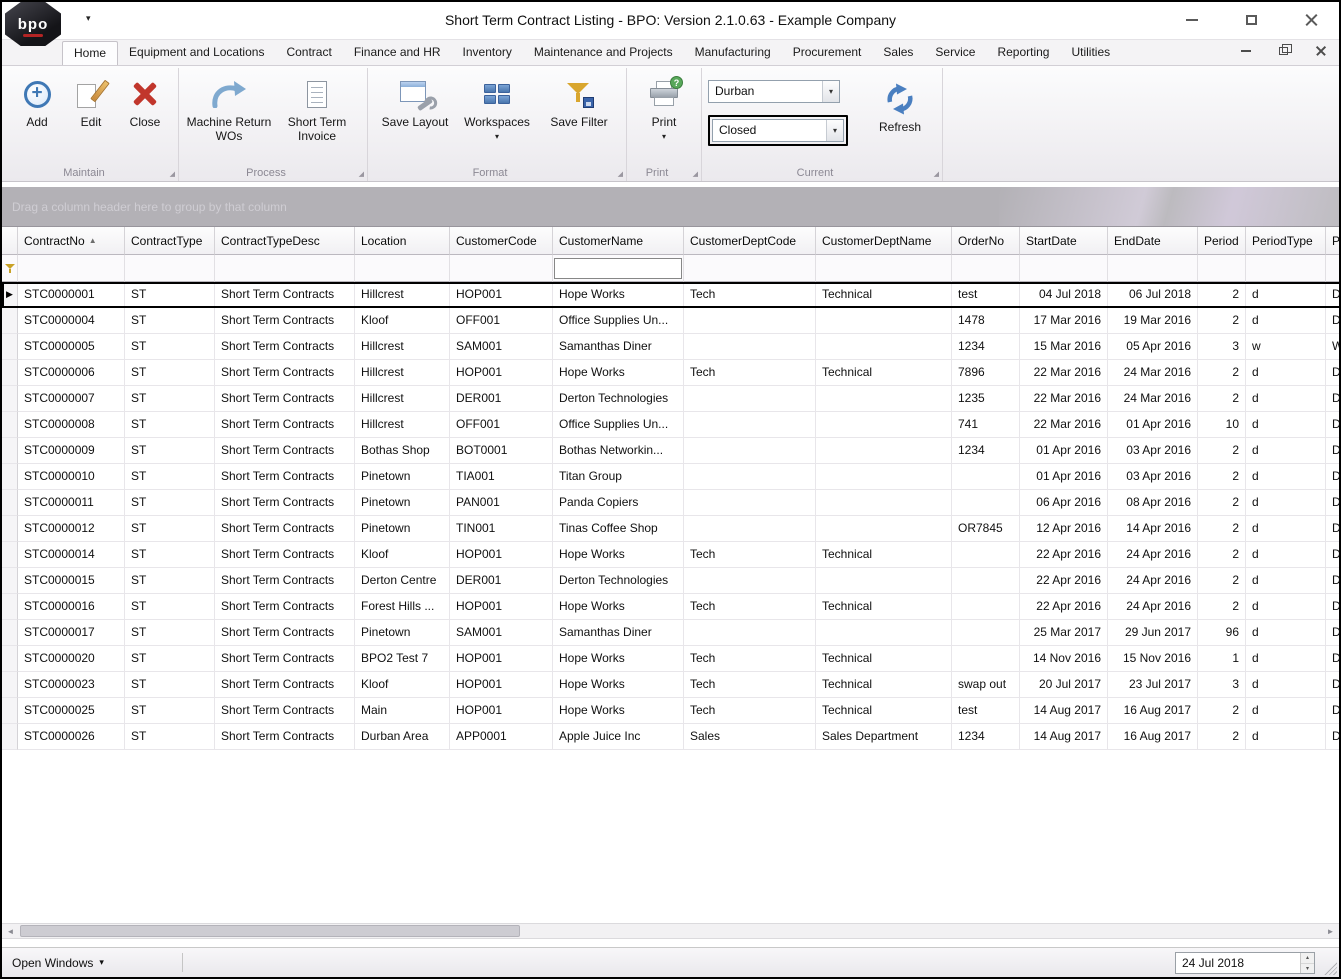 This screenshot has width=1341, height=979. I want to click on column-header-startdate: StartDate, so click(1064, 241).